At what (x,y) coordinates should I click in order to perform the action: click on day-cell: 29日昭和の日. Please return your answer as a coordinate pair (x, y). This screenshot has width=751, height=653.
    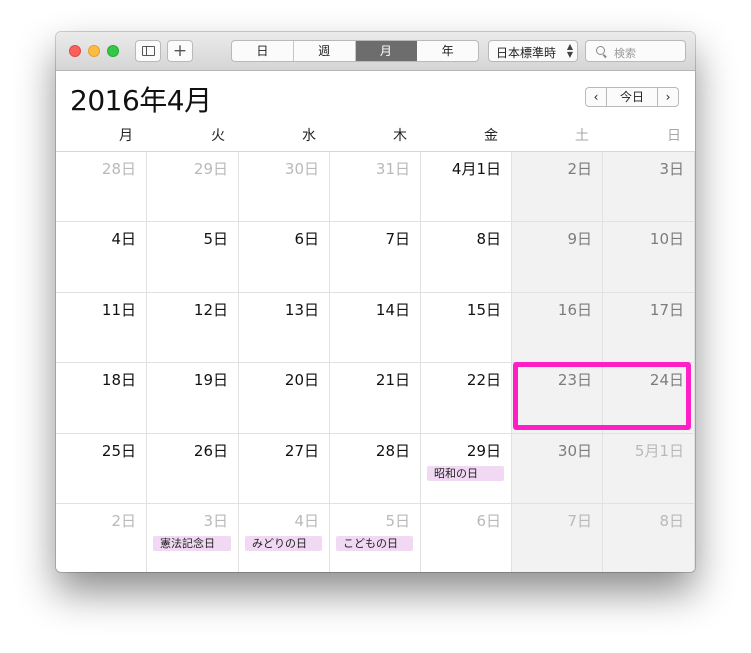
    Looking at the image, I should click on (466, 469).